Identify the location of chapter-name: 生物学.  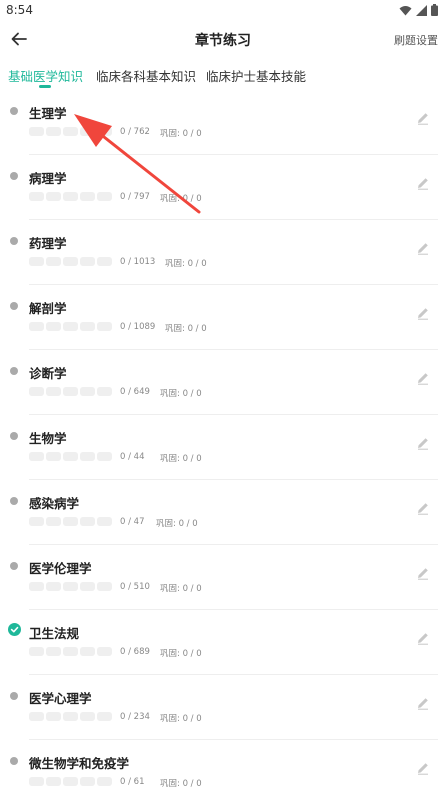
(48, 438).